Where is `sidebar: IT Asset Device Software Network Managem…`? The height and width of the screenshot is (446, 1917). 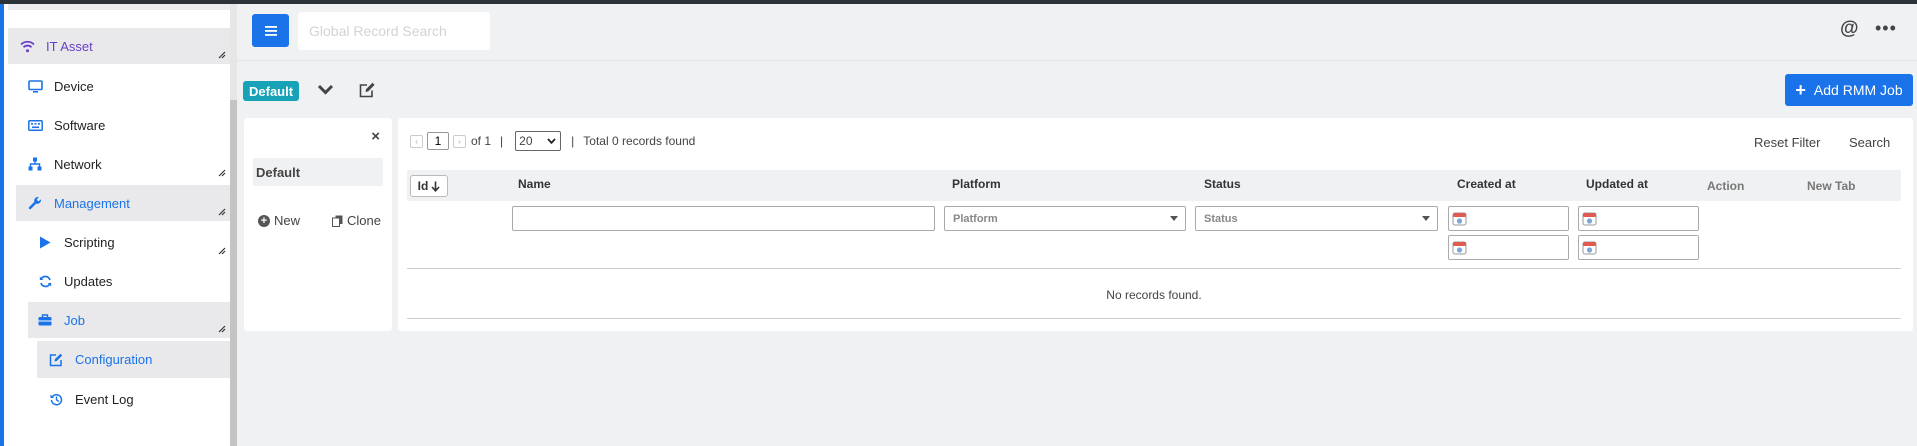
sidebar: IT Asset Device Software Network Managem… is located at coordinates (118, 225).